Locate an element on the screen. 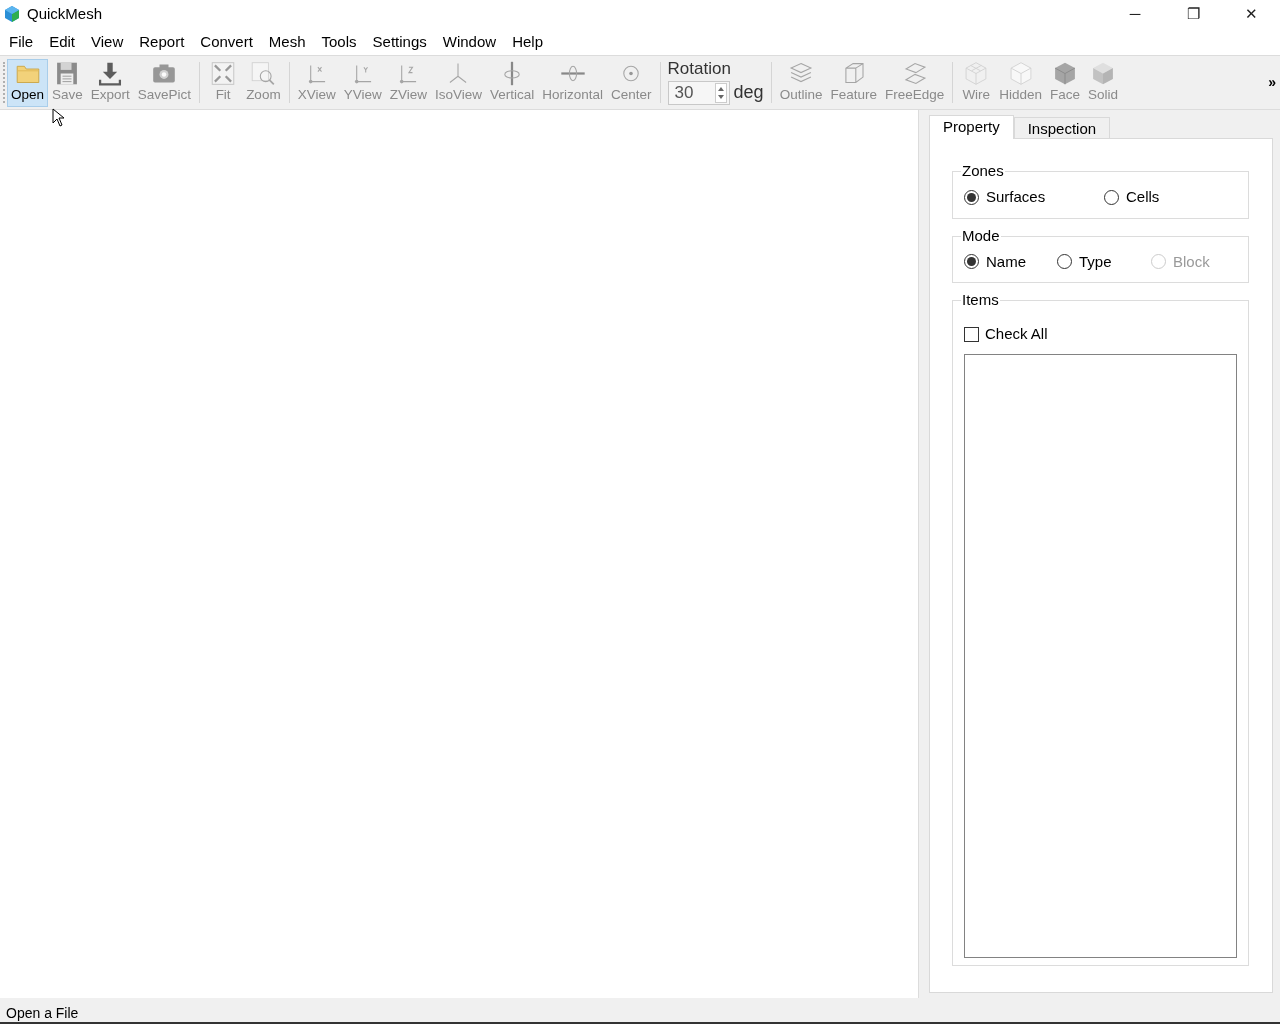  spin-arrows-icon is located at coordinates (720, 92).